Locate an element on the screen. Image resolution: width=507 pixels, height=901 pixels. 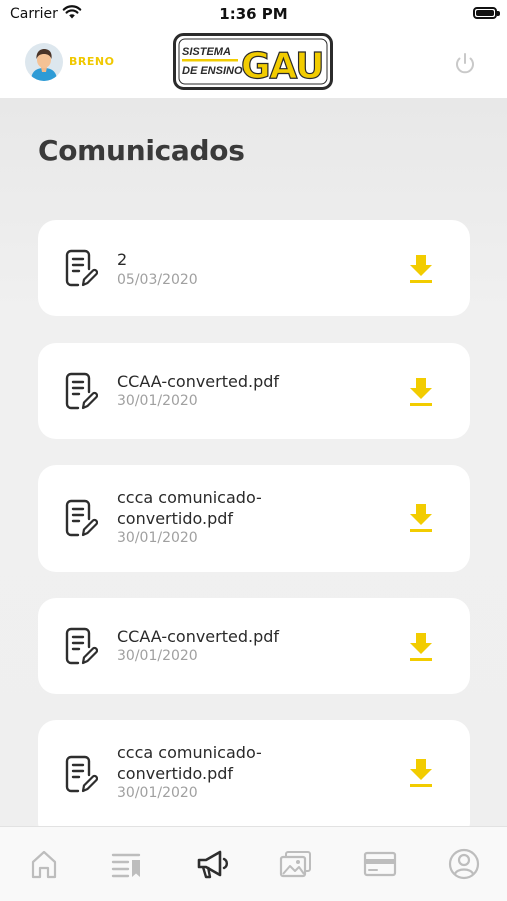
page-title: Comunicados is located at coordinates (141, 150).